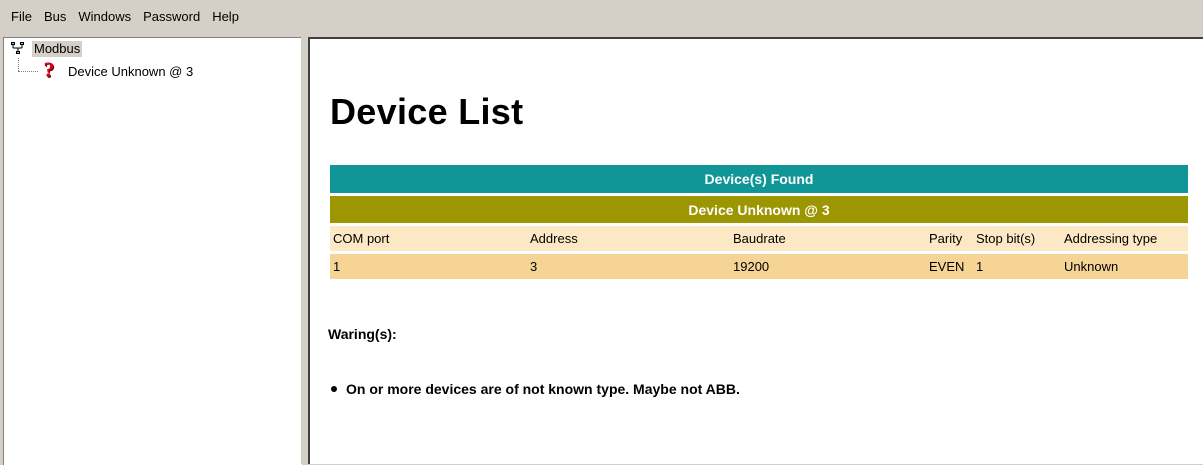 The width and height of the screenshot is (1203, 465). I want to click on column-header-address: Address, so click(628, 238).